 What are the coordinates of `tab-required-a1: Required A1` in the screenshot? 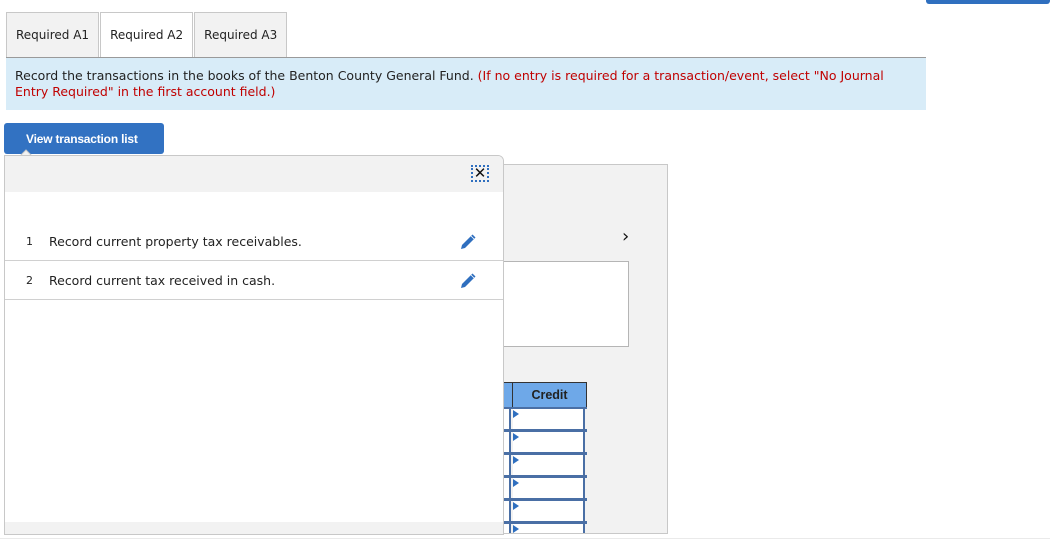 It's located at (53, 34).